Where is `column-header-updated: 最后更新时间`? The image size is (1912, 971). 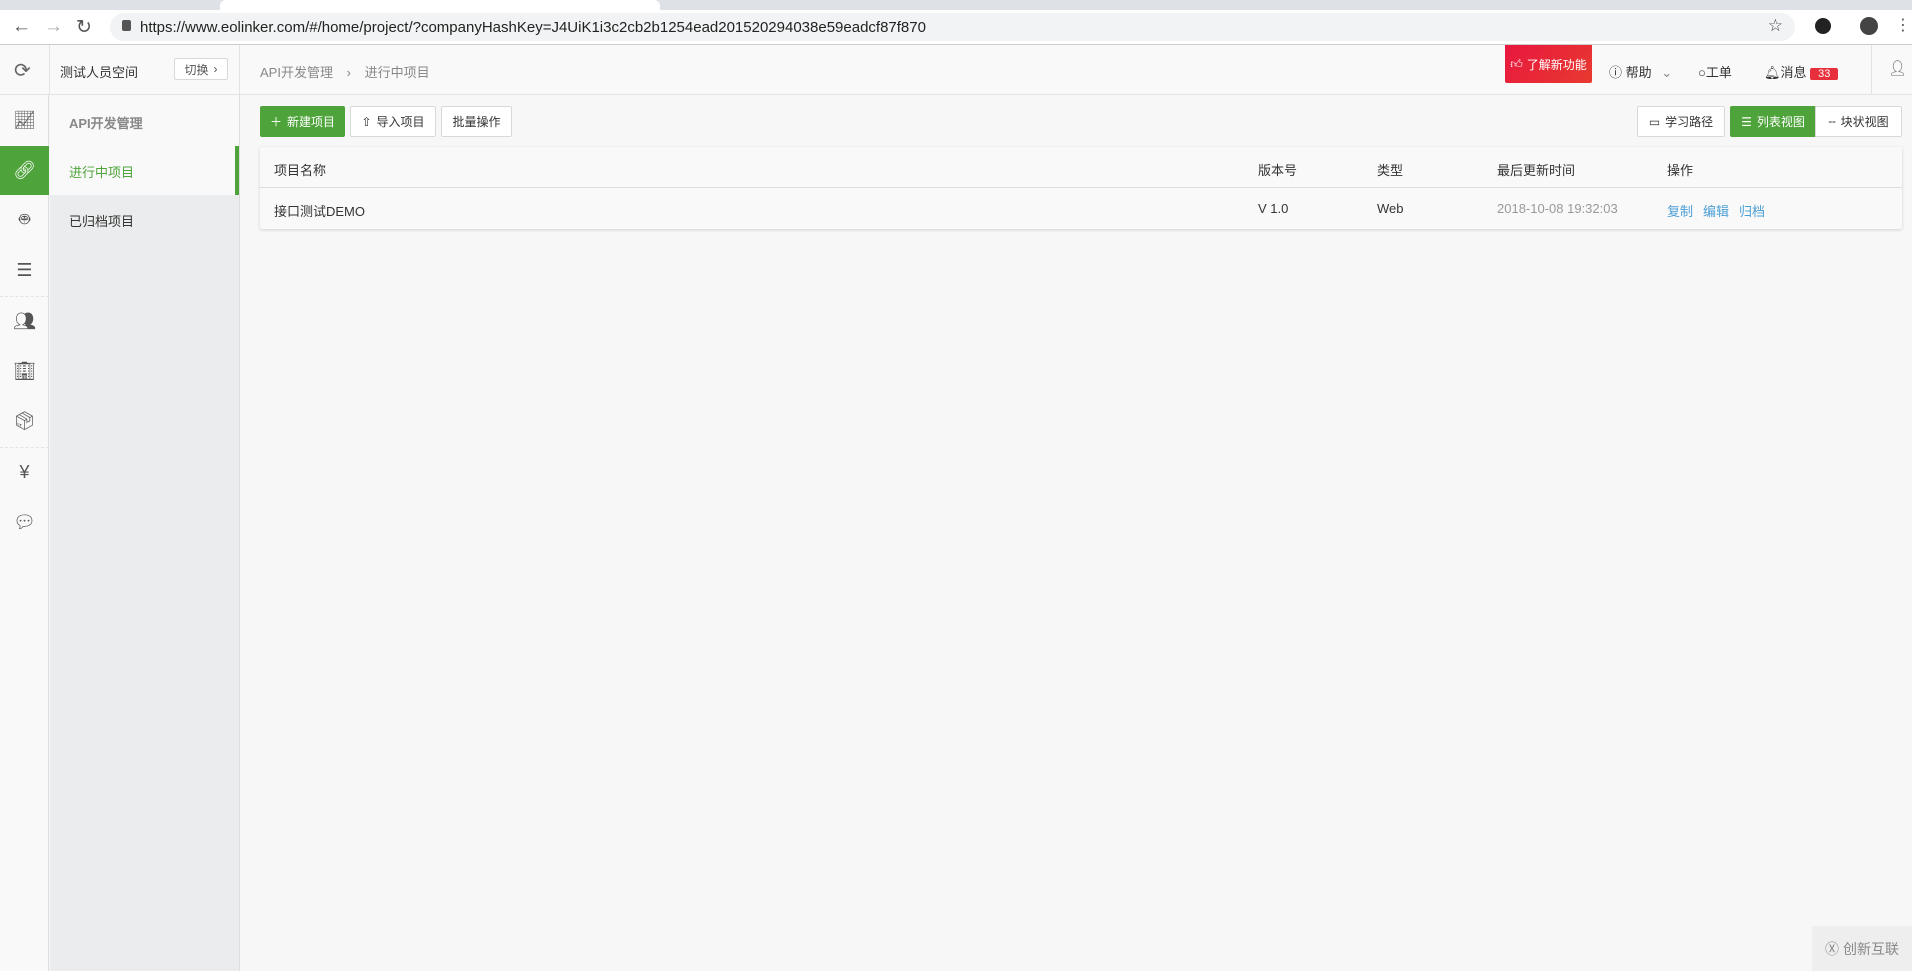 column-header-updated: 最后更新时间 is located at coordinates (1536, 170).